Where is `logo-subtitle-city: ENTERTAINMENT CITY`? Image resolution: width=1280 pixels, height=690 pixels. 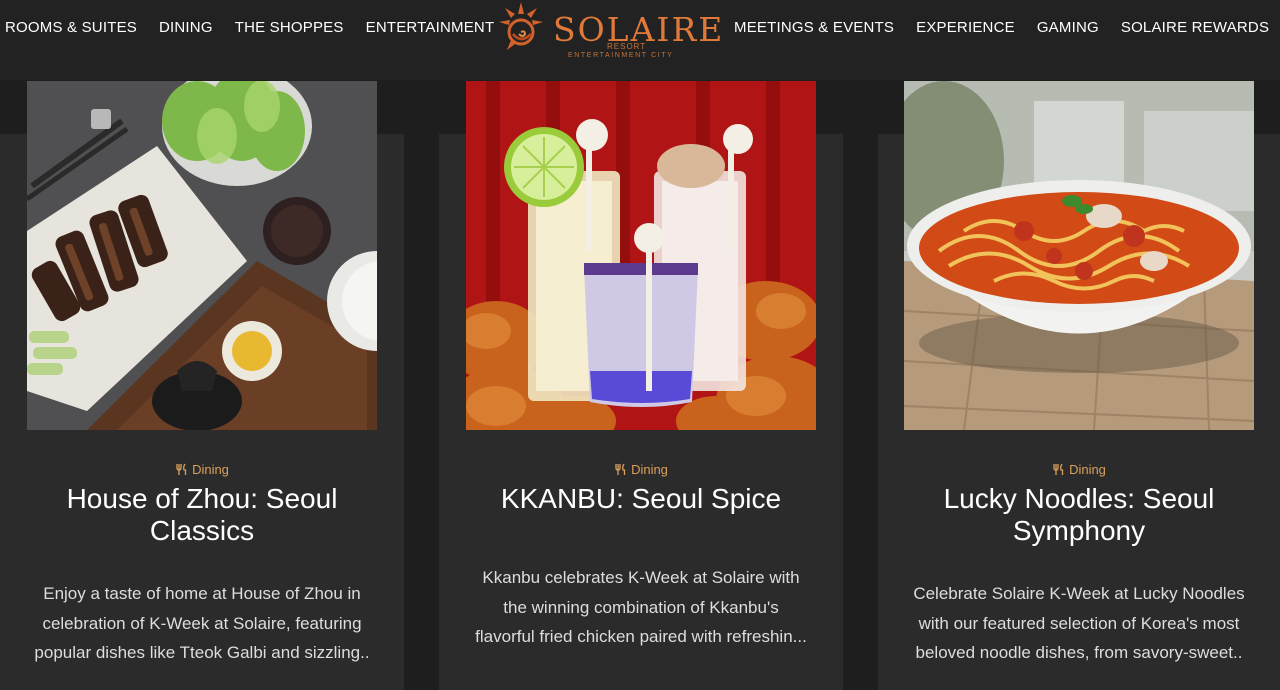 logo-subtitle-city: ENTERTAINMENT CITY is located at coordinates (621, 55).